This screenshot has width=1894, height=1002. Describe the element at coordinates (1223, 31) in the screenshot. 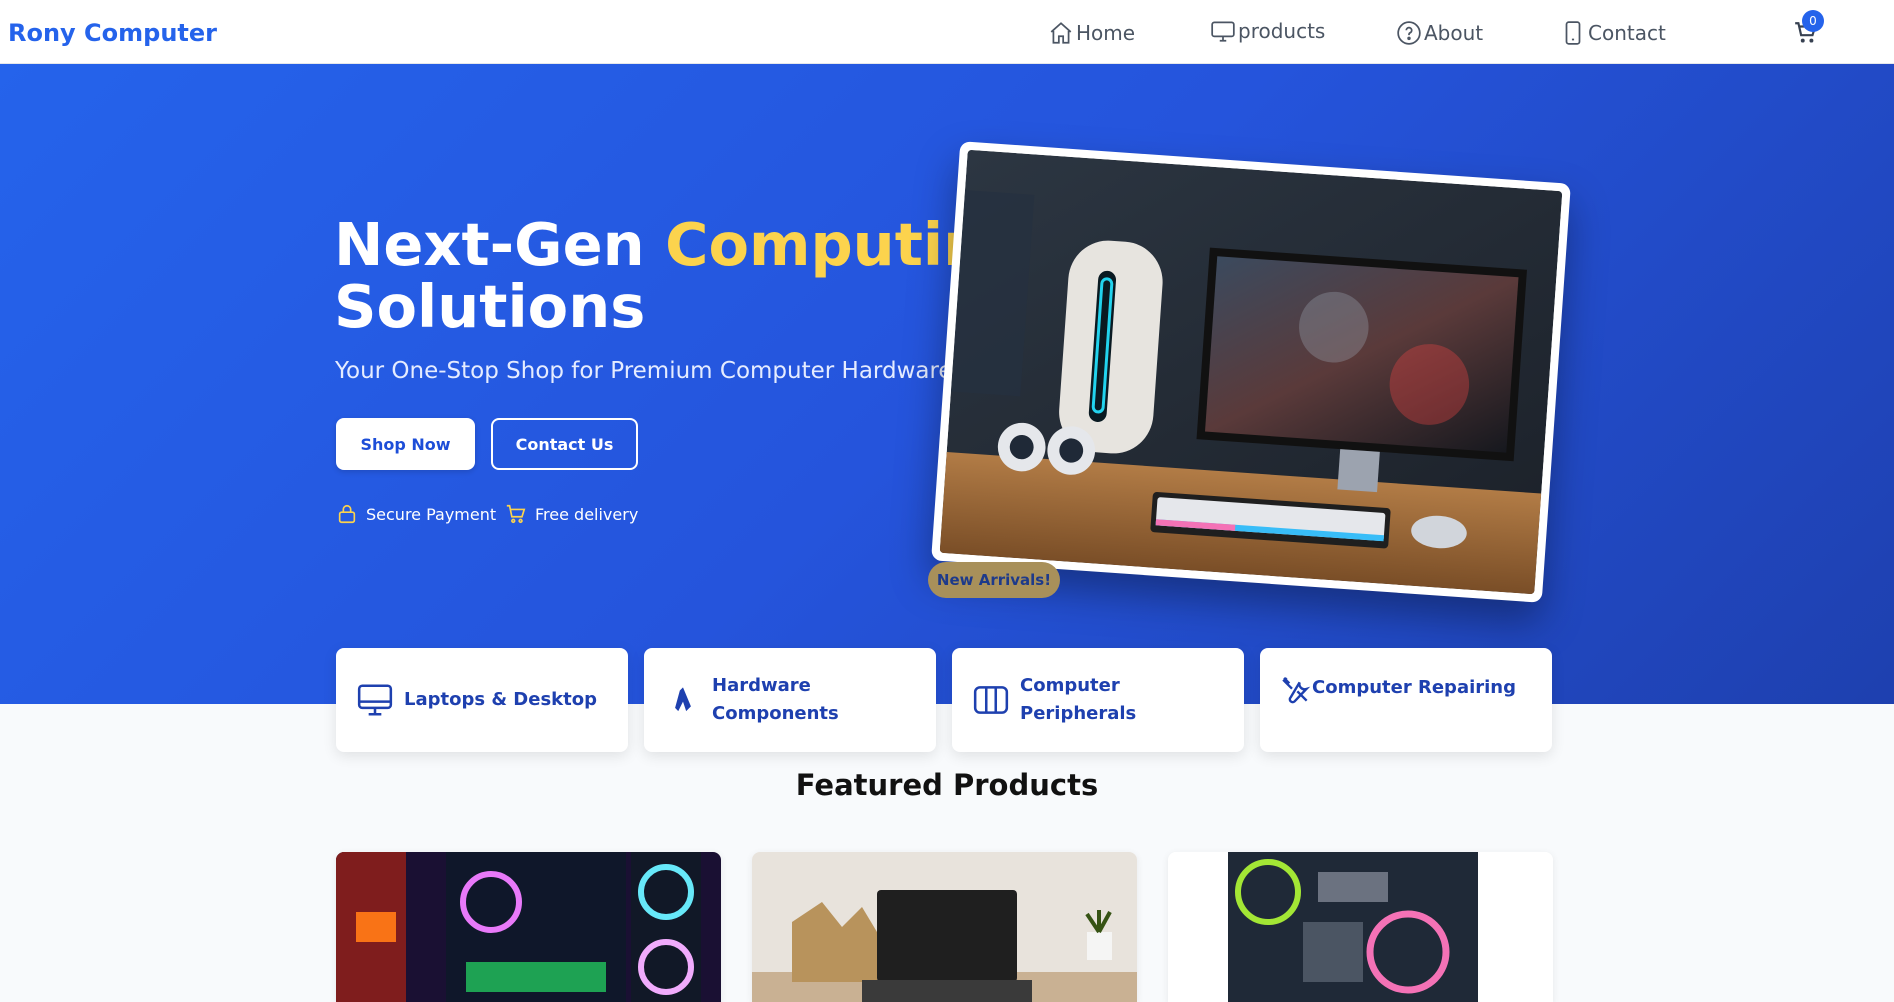

I see `monitor-icon` at that location.